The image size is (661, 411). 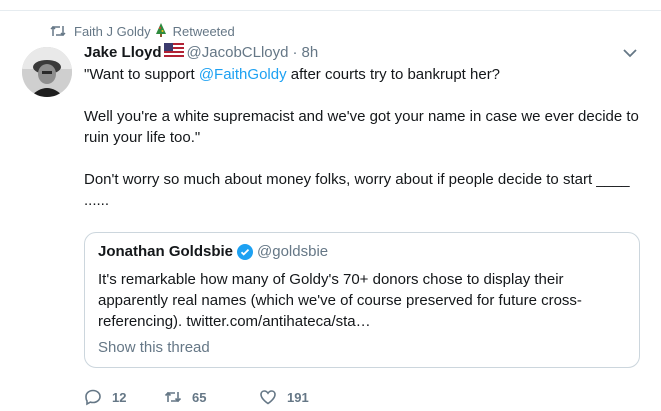 I want to click on like-button: 191, so click(x=299, y=397).